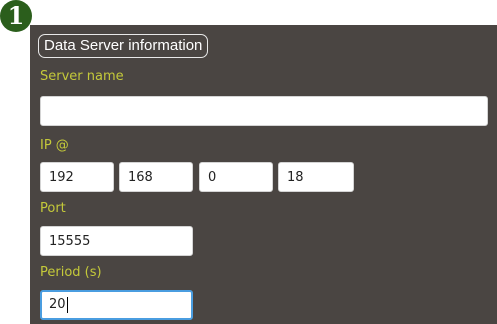  What do you see at coordinates (54, 145) in the screenshot?
I see `ip-address-label: IP @` at bounding box center [54, 145].